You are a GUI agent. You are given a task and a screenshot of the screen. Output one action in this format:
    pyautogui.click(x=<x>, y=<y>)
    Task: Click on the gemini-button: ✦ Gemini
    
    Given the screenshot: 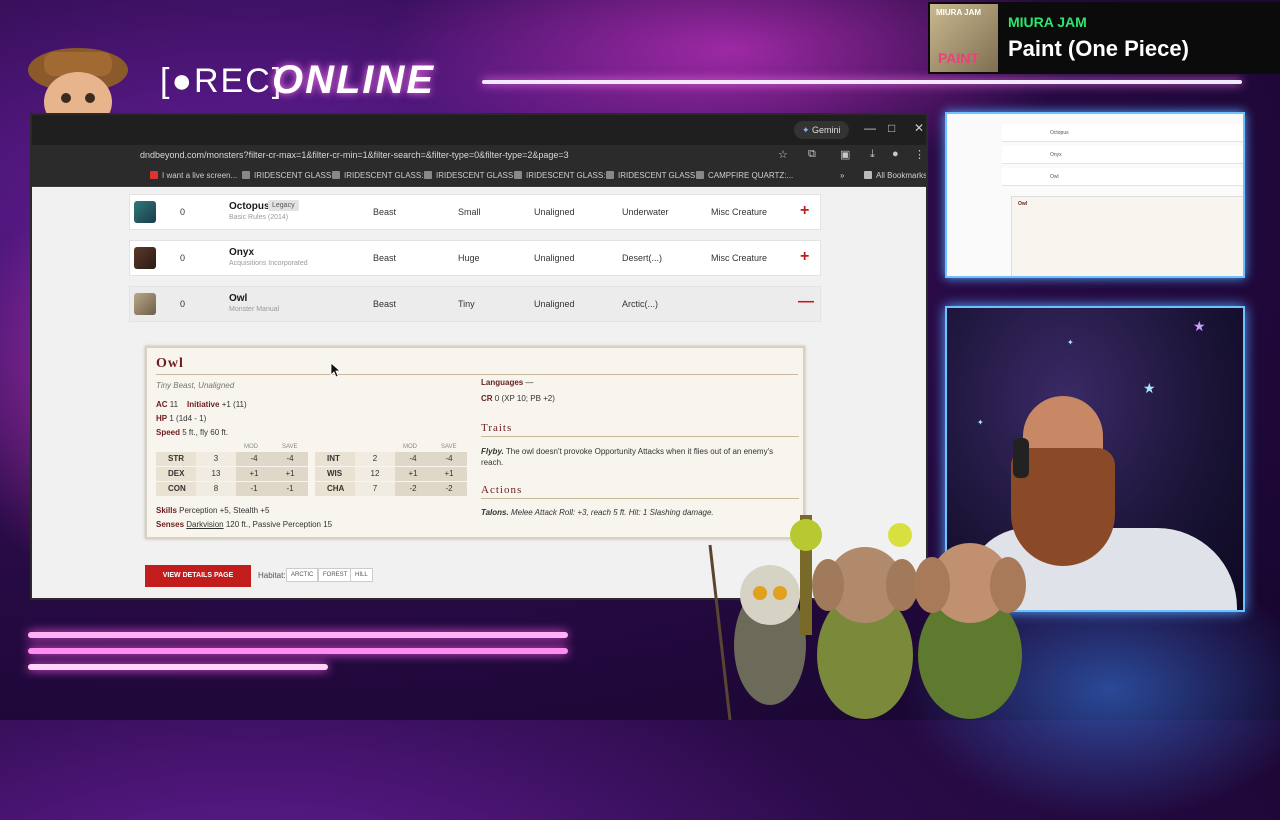 What is the action you would take?
    pyautogui.click(x=821, y=130)
    